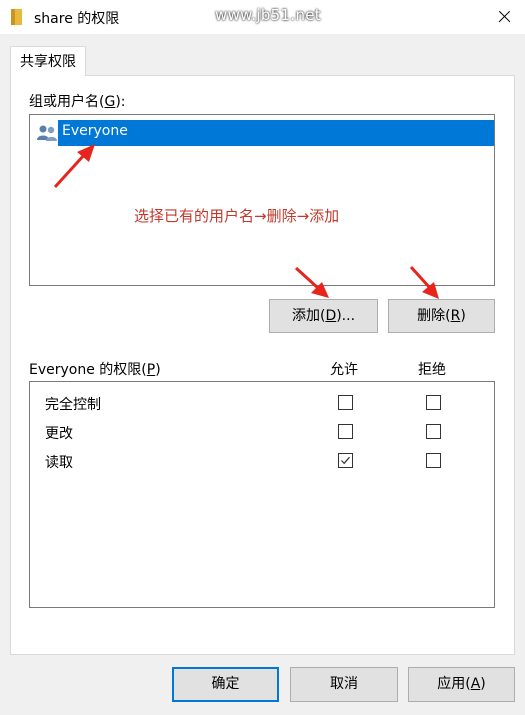  I want to click on permissions-label: Everyone 的权限(P), so click(95, 370).